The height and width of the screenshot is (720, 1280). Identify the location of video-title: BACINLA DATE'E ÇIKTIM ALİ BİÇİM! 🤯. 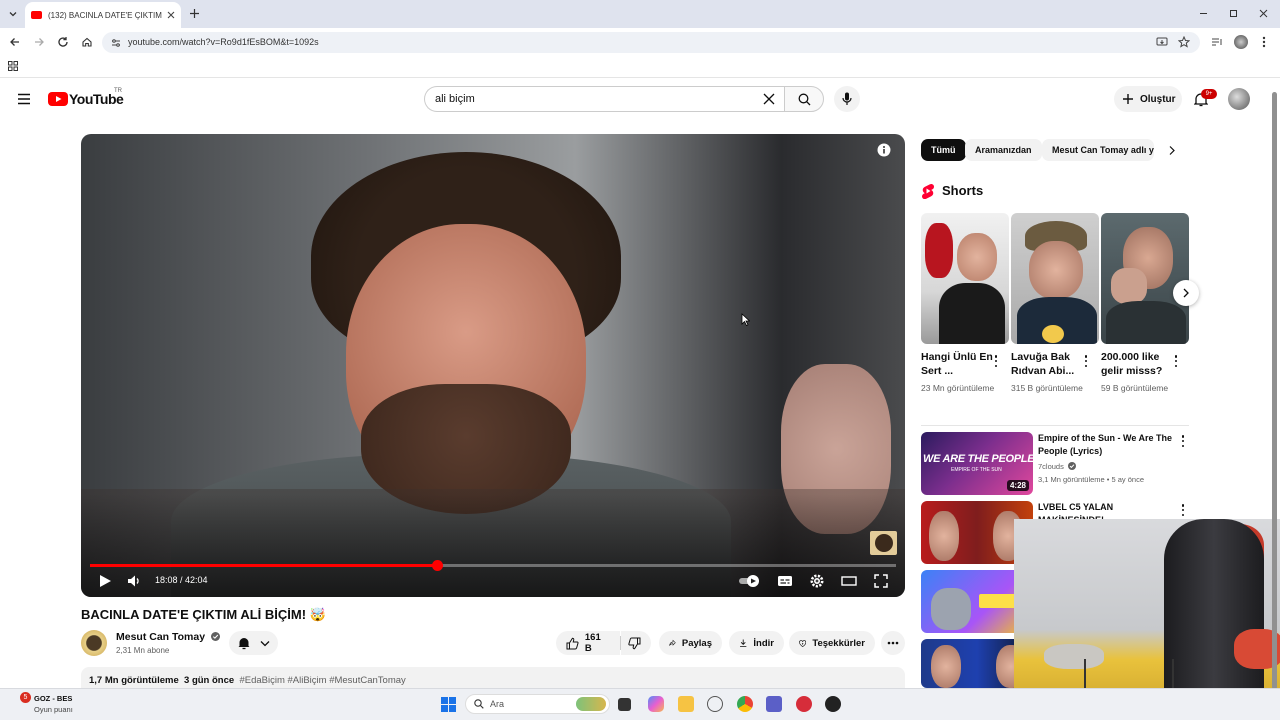
(203, 614).